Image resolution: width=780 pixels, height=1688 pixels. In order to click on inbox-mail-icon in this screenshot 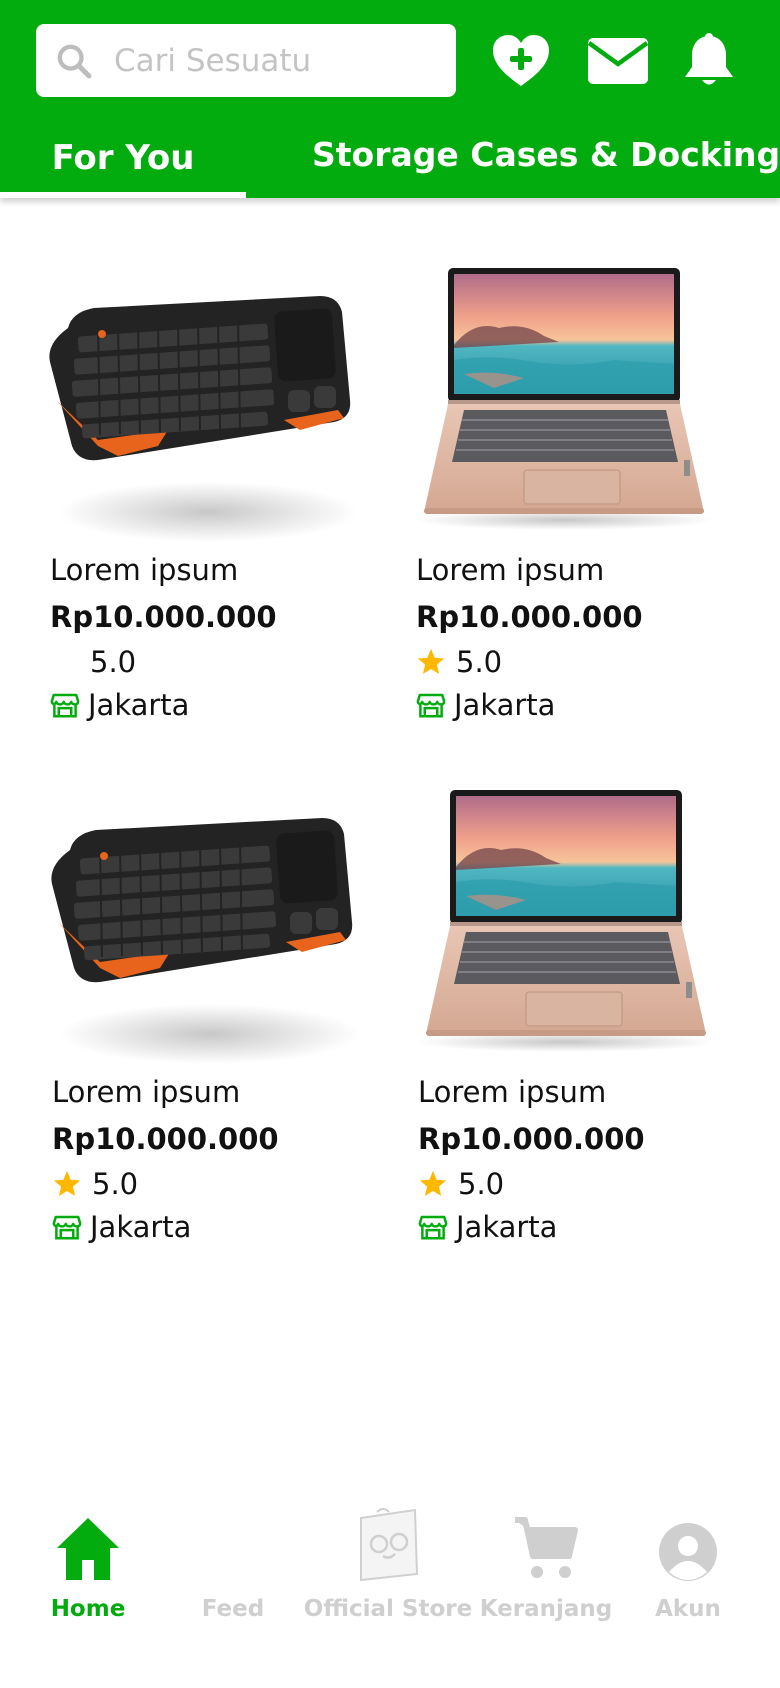, I will do `click(618, 61)`.